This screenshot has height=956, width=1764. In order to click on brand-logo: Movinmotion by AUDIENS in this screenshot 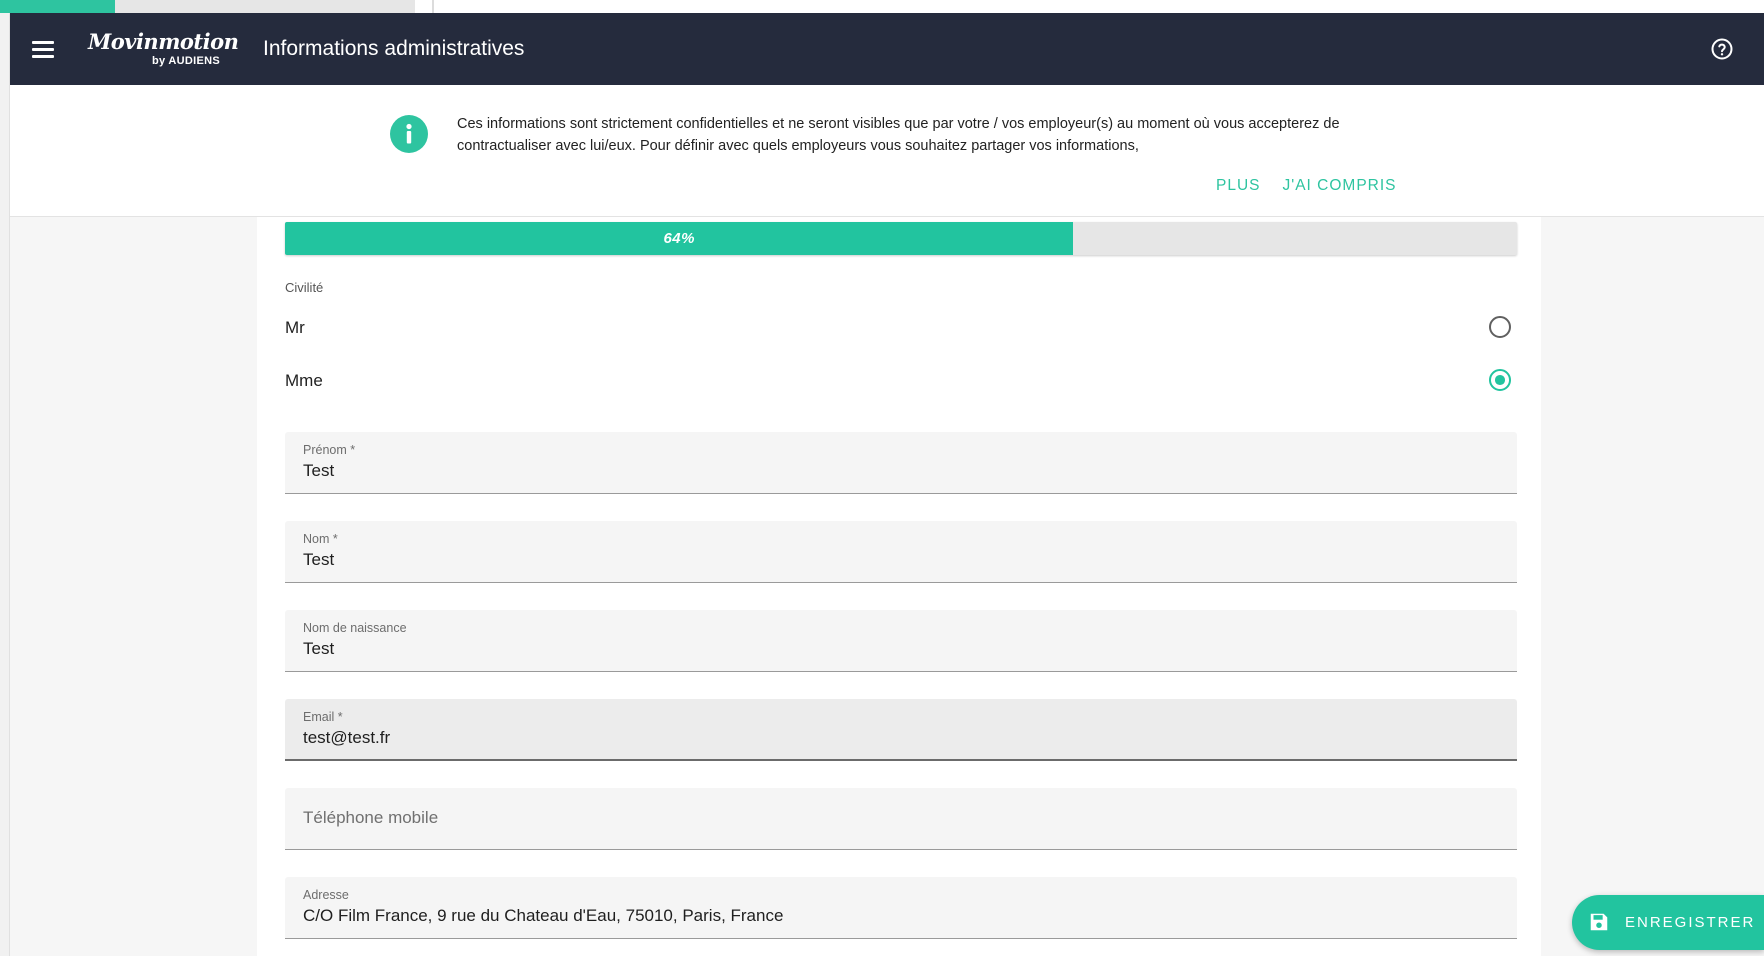, I will do `click(163, 50)`.